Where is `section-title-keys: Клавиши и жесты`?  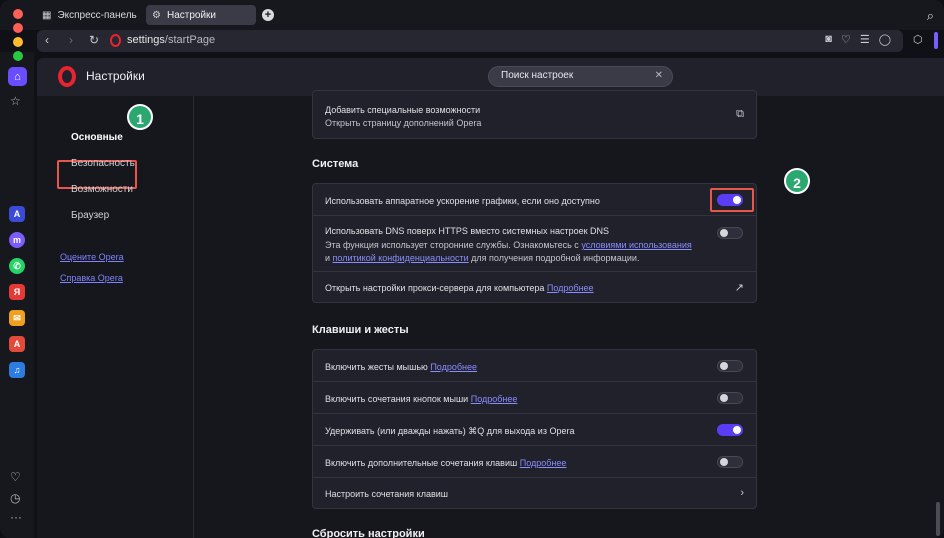 section-title-keys: Клавиши и жесты is located at coordinates (360, 330).